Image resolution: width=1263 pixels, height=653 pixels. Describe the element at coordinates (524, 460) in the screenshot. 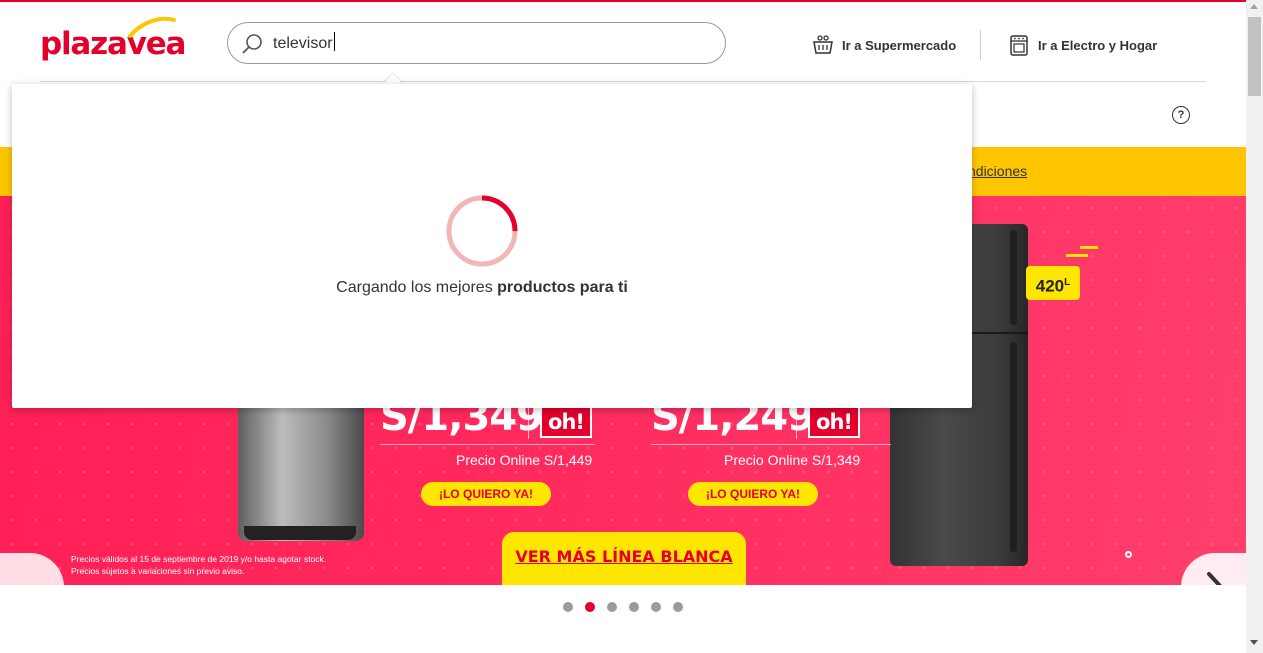

I see `online-price: Precio Online S/1,449` at that location.